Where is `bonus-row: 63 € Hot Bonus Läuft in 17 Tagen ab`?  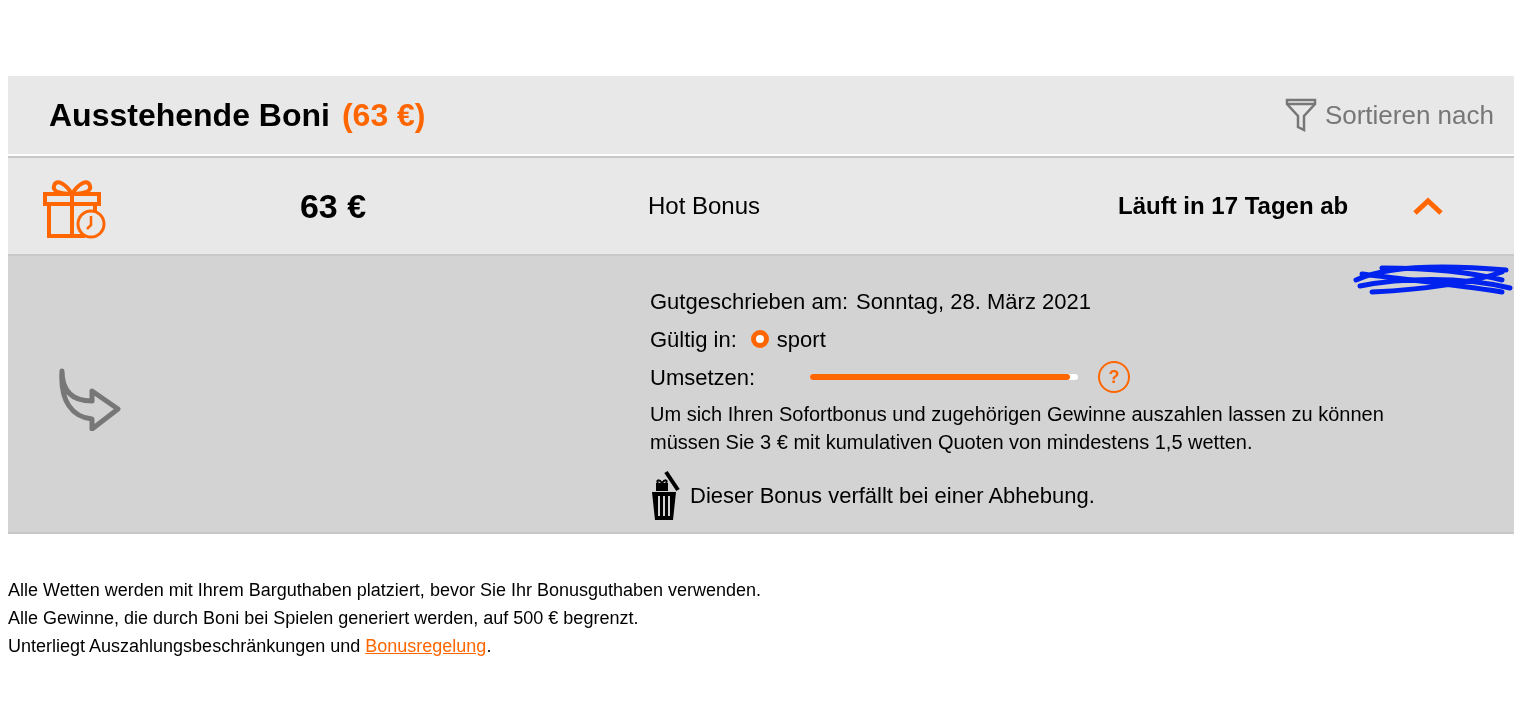 bonus-row: 63 € Hot Bonus Läuft in 17 Tagen ab is located at coordinates (761, 206).